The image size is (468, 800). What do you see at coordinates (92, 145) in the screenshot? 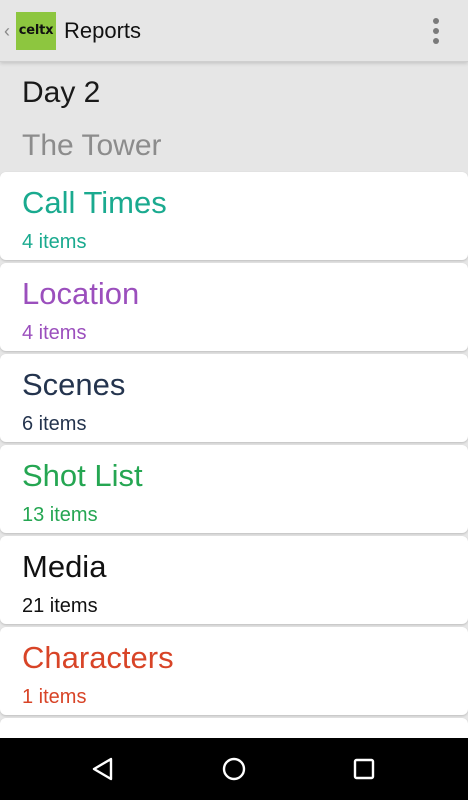
I see `location-label: The Tower` at bounding box center [92, 145].